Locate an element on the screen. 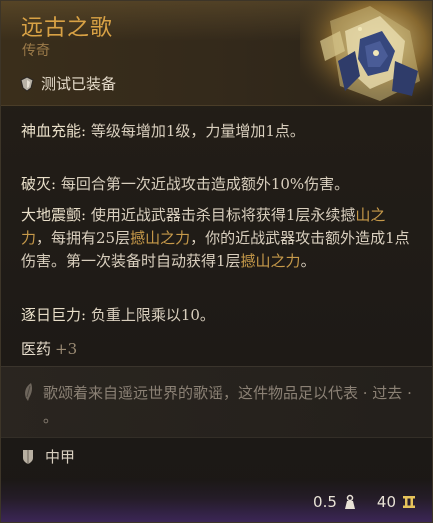 The image size is (433, 523). equip-status-row: 测试已装备 is located at coordinates (67, 83).